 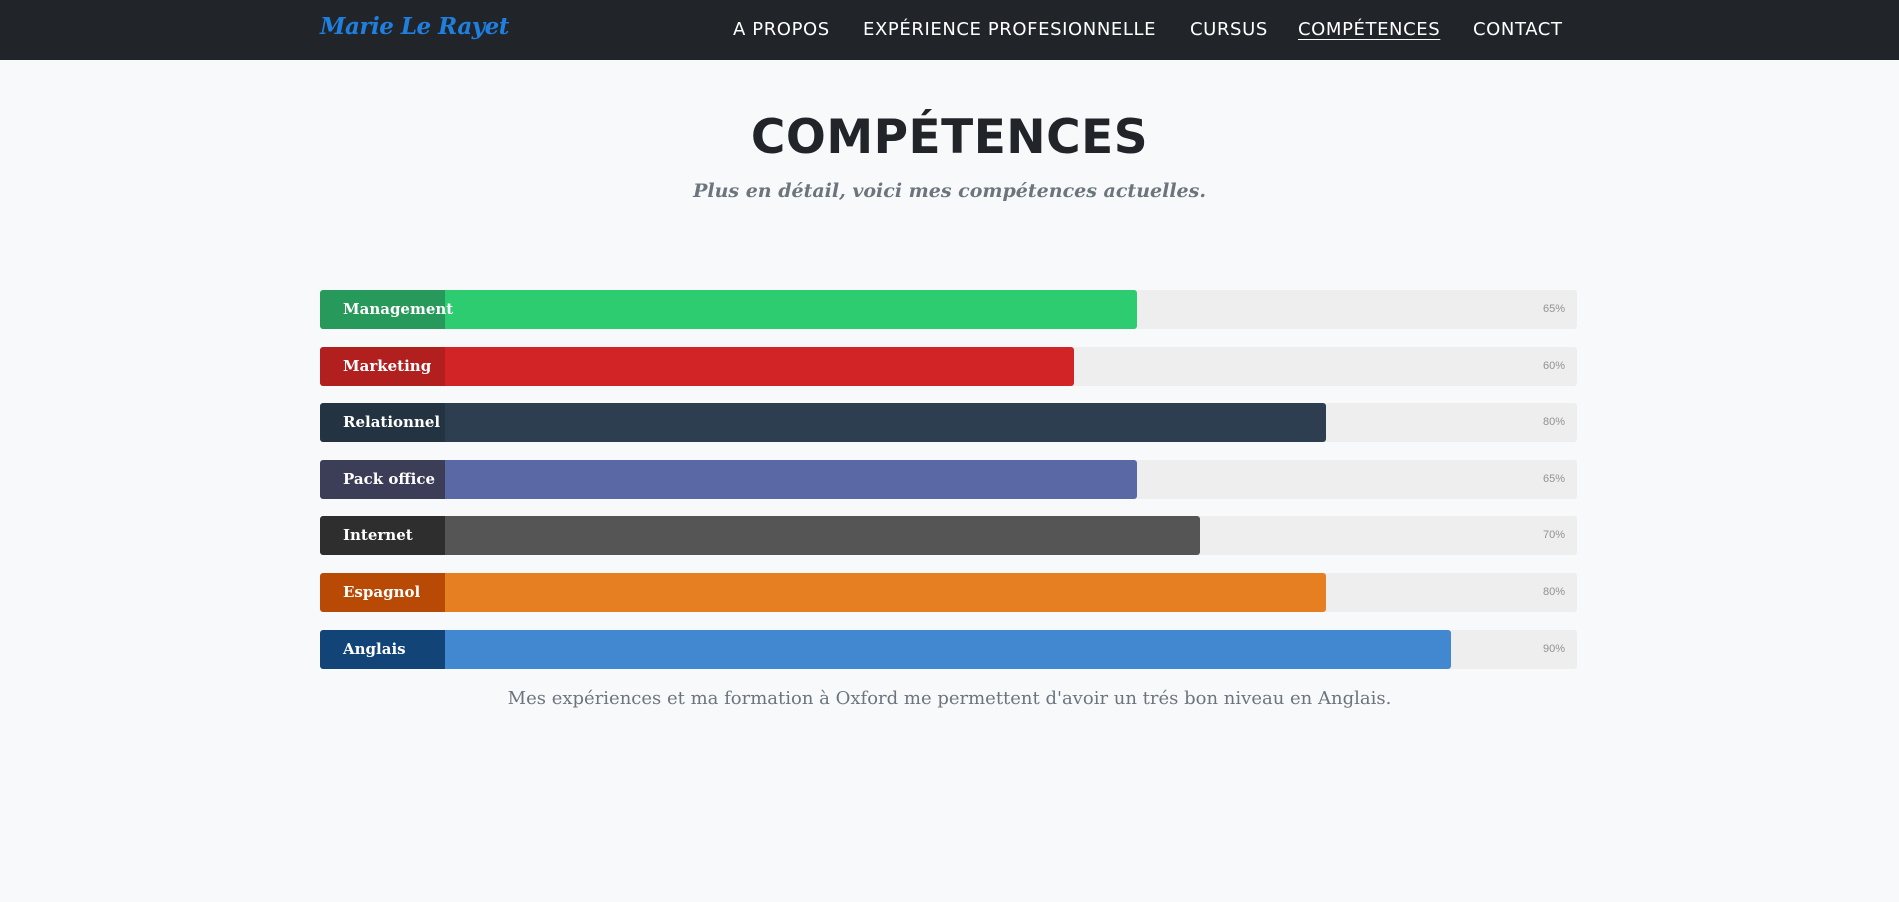 I want to click on nav-link-cursus: CURSUS, so click(x=1229, y=29).